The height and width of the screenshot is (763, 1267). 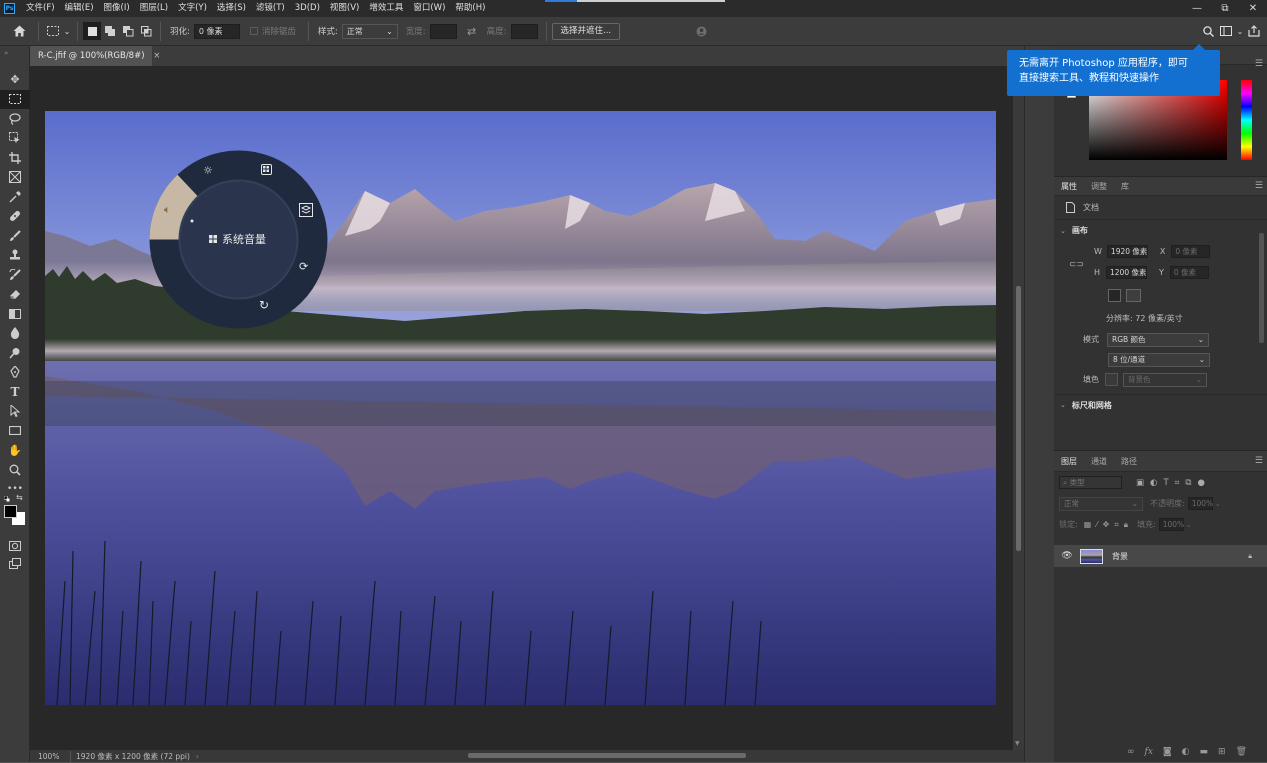 What do you see at coordinates (197, 756) in the screenshot?
I see `chevron-right-icon: ›` at bounding box center [197, 756].